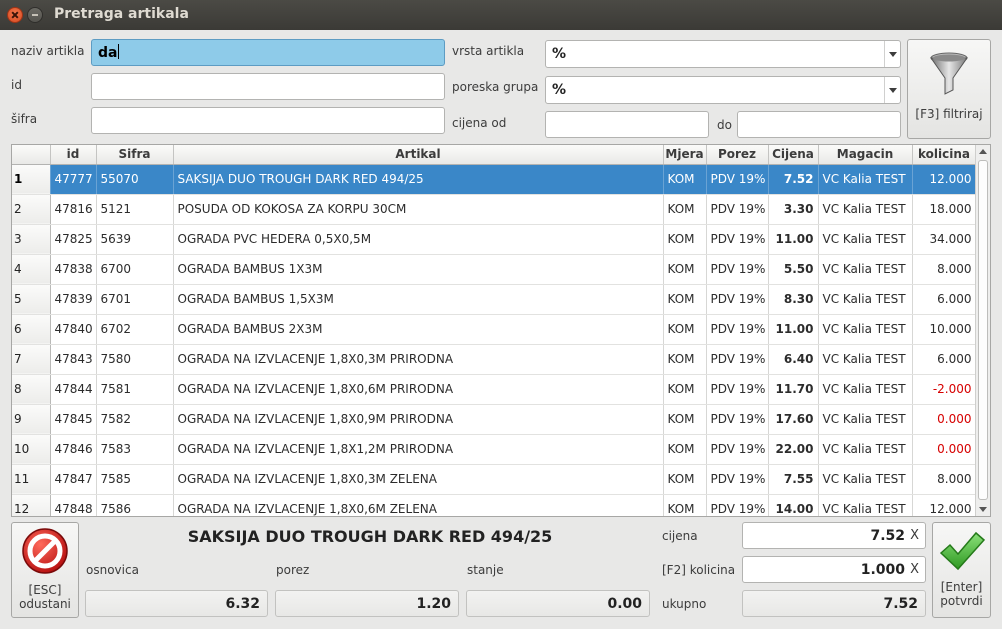  What do you see at coordinates (135, 419) in the screenshot?
I see `cell-sifra: 7582` at bounding box center [135, 419].